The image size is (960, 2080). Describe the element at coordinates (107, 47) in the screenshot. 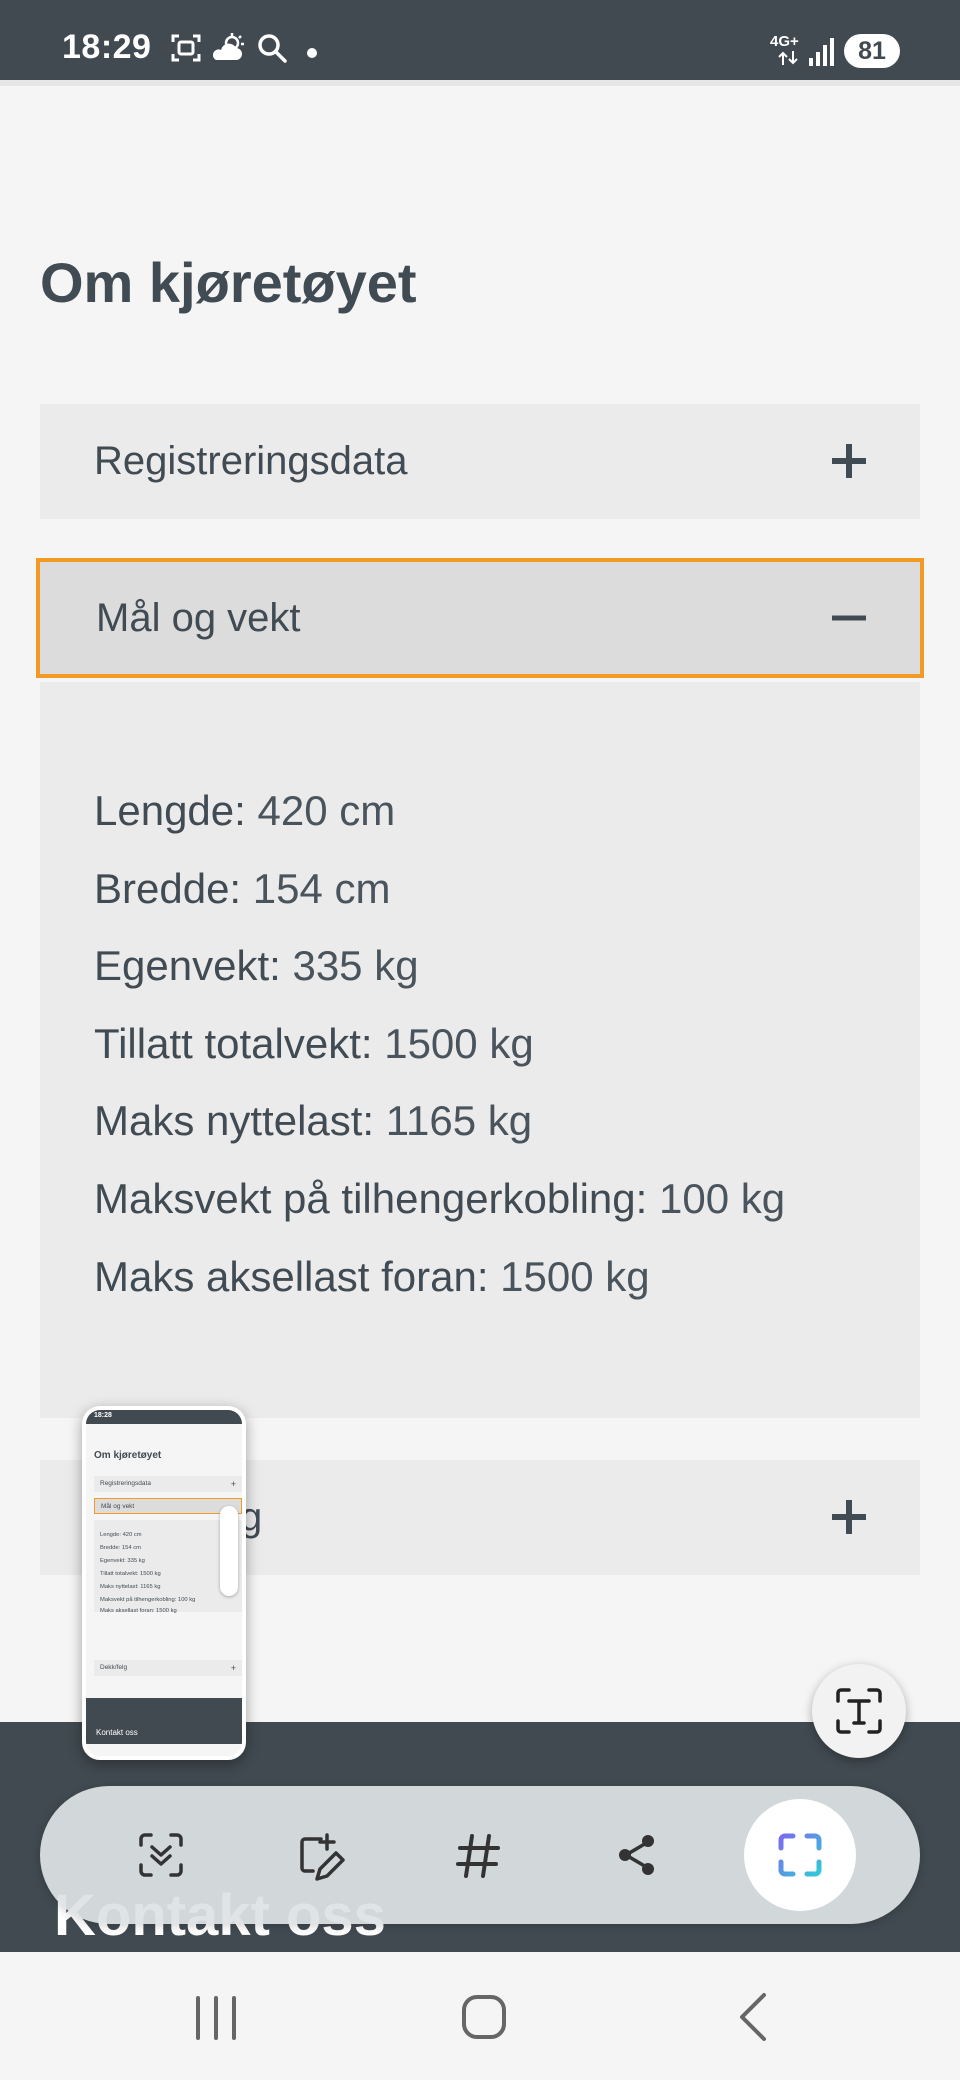

I see `status-time: 18:29` at that location.